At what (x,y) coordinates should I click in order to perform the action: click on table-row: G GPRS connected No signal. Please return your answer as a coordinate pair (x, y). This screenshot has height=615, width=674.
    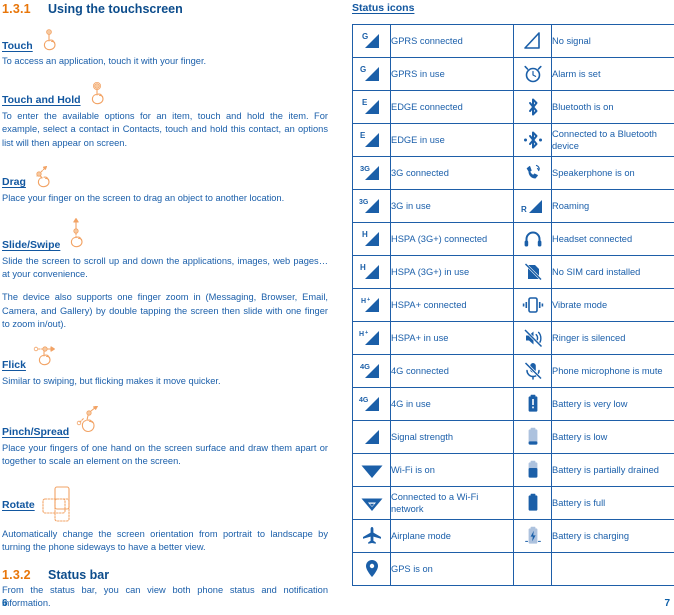
    Looking at the image, I should click on (513, 41).